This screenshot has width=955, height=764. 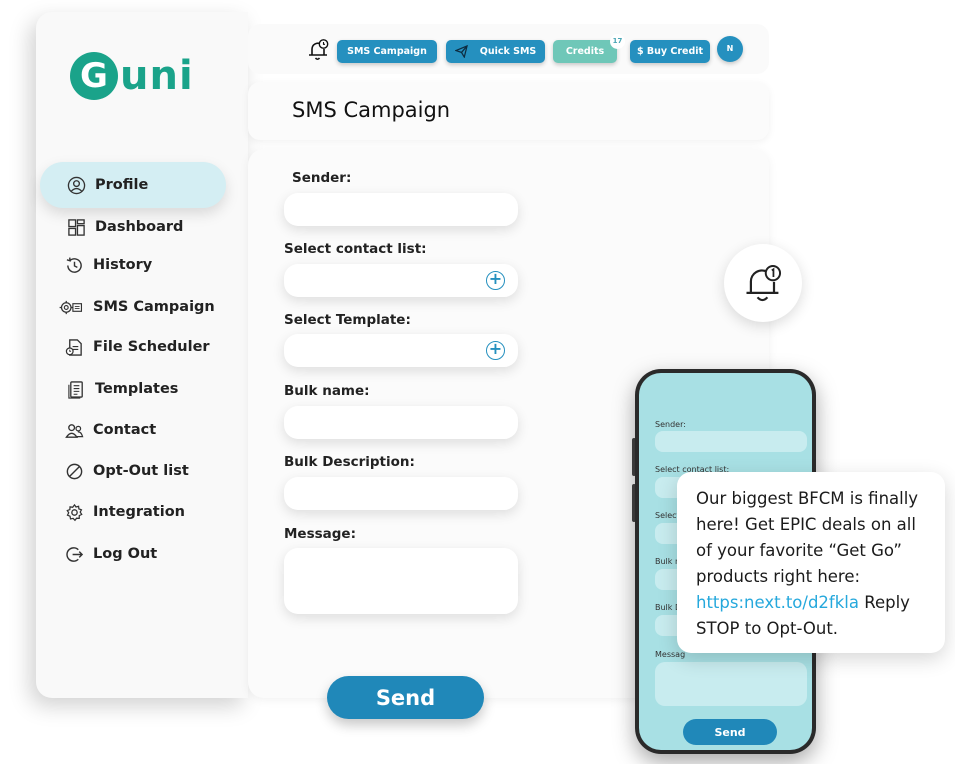 I want to click on history-icon, so click(x=74, y=265).